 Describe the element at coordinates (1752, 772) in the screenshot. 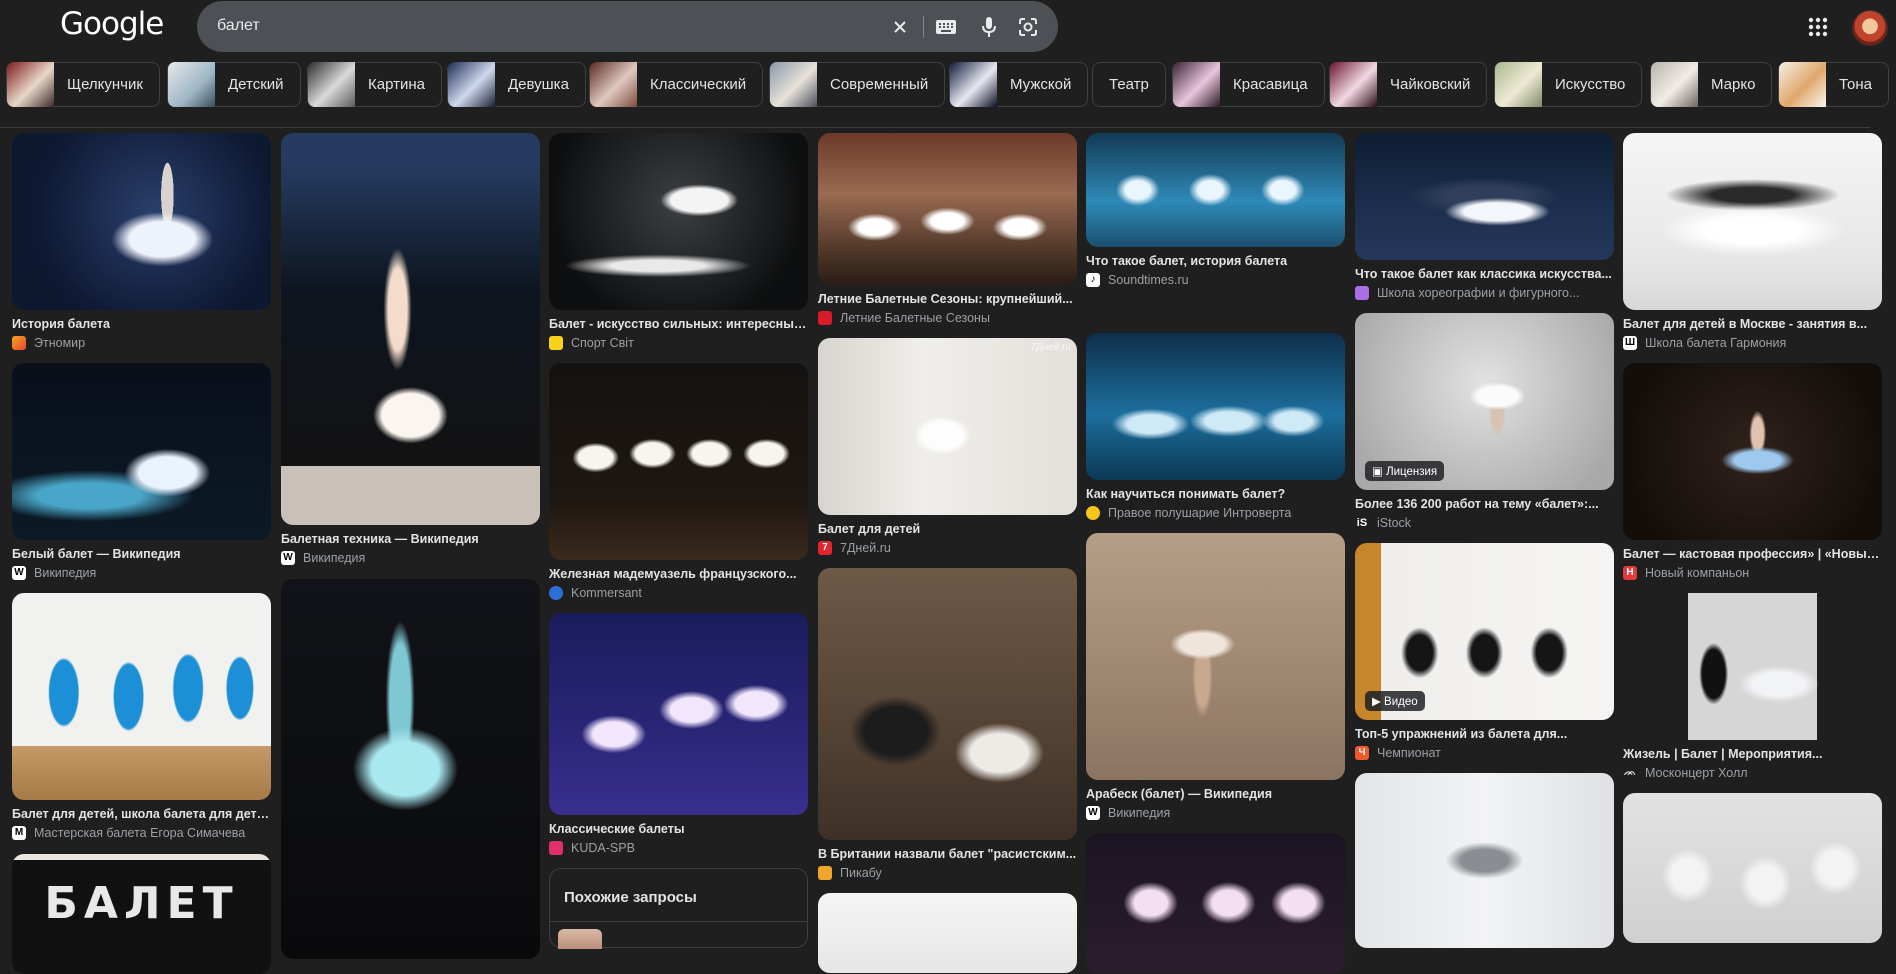

I see `result-source: ᨏ Москонцерт Холл` at that location.